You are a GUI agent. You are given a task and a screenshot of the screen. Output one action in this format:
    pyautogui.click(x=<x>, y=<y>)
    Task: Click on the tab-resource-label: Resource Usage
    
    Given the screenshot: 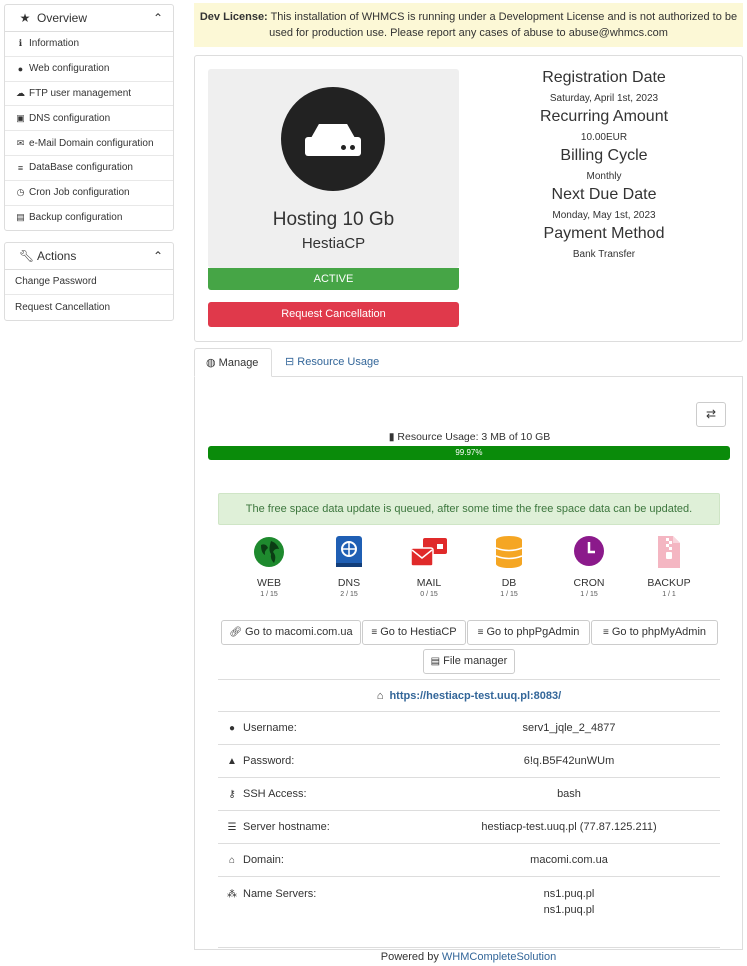 What is the action you would take?
    pyautogui.click(x=338, y=362)
    